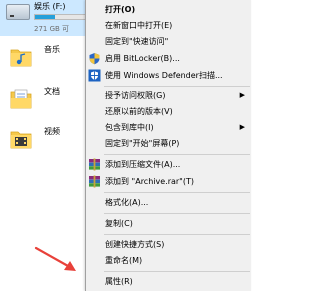 The width and height of the screenshot is (320, 291). What do you see at coordinates (63, 17) in the screenshot?
I see `drive-usage-bar` at bounding box center [63, 17].